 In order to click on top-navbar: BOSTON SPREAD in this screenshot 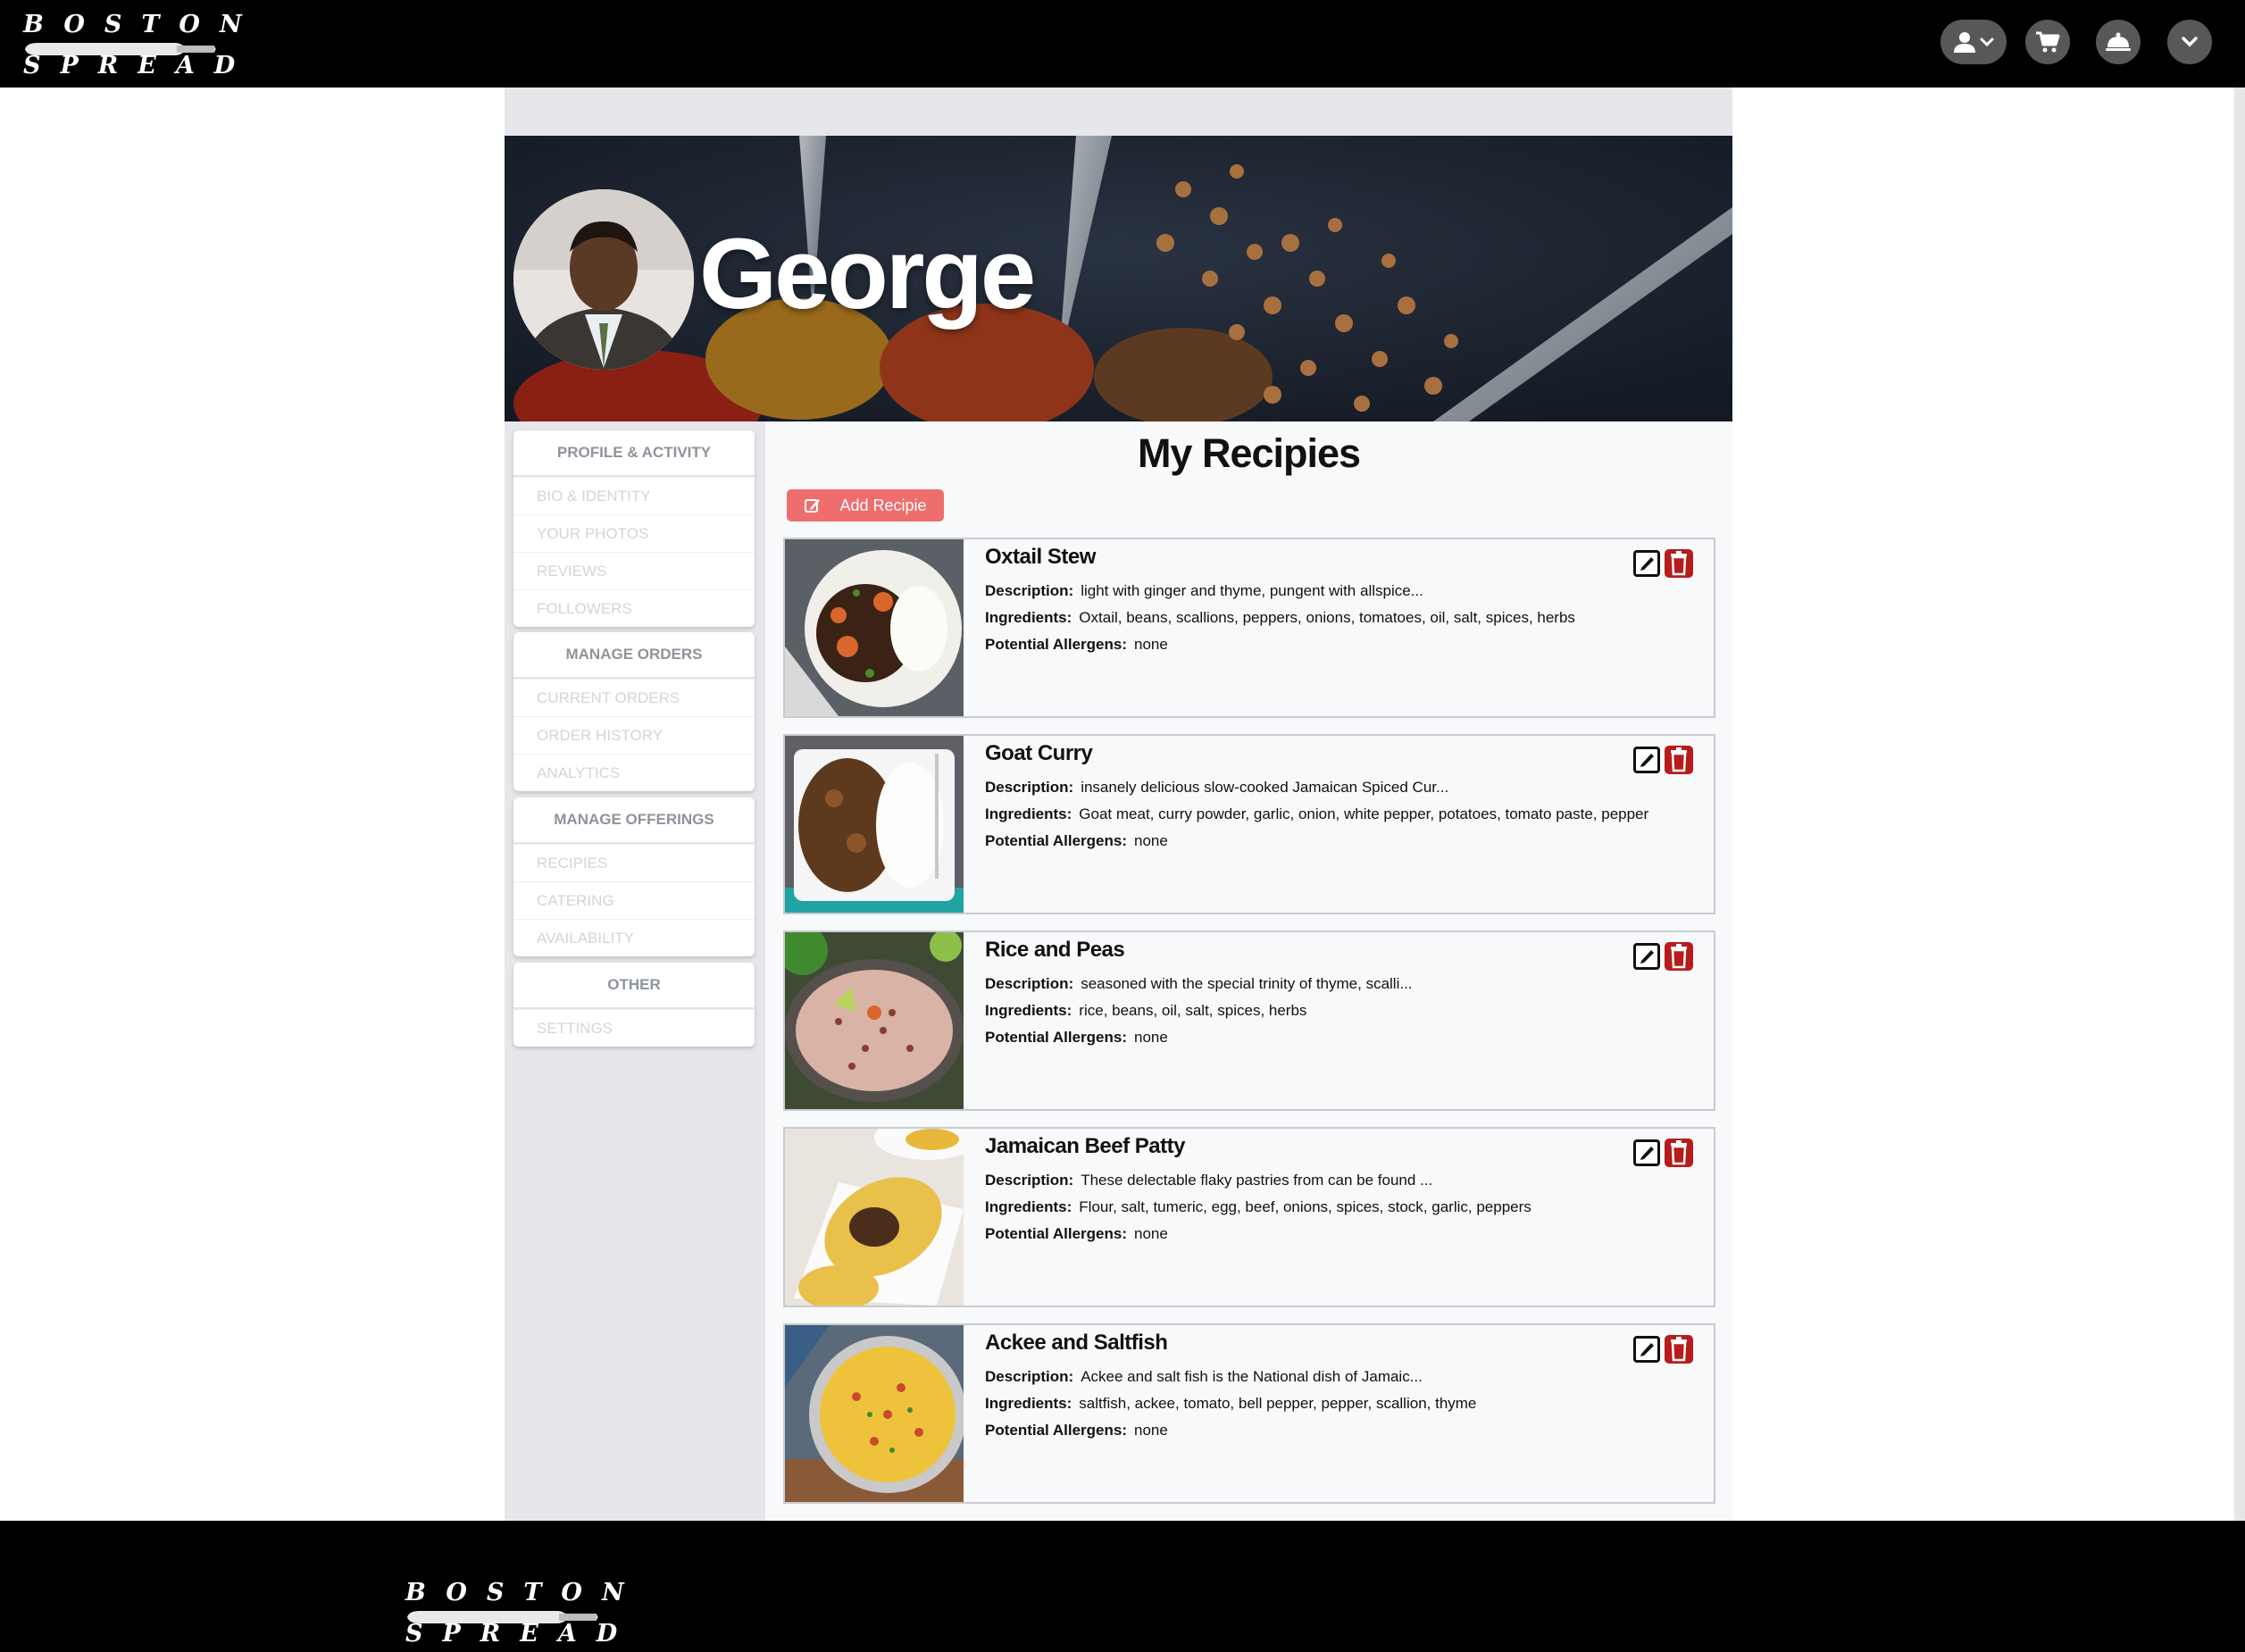, I will do `click(1122, 44)`.